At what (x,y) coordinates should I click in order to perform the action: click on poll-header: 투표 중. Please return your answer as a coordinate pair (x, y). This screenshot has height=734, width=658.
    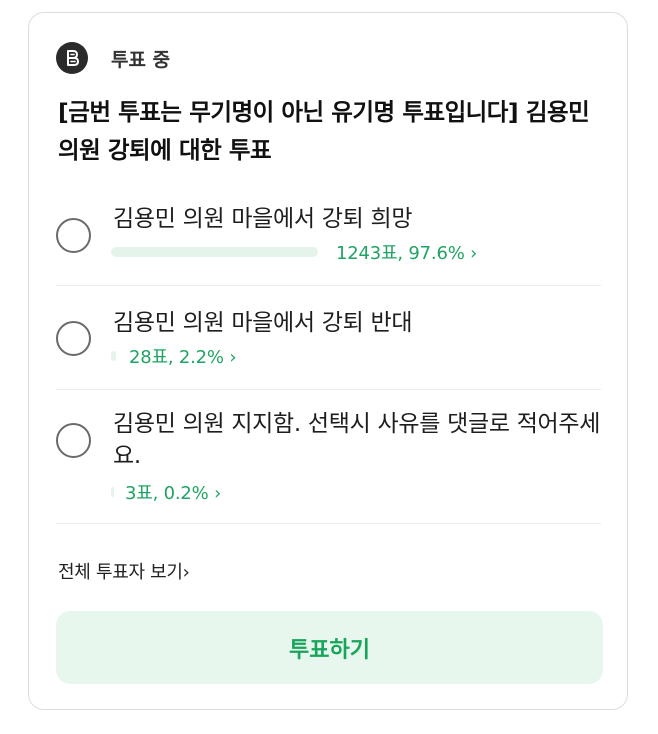
    Looking at the image, I should click on (113, 58).